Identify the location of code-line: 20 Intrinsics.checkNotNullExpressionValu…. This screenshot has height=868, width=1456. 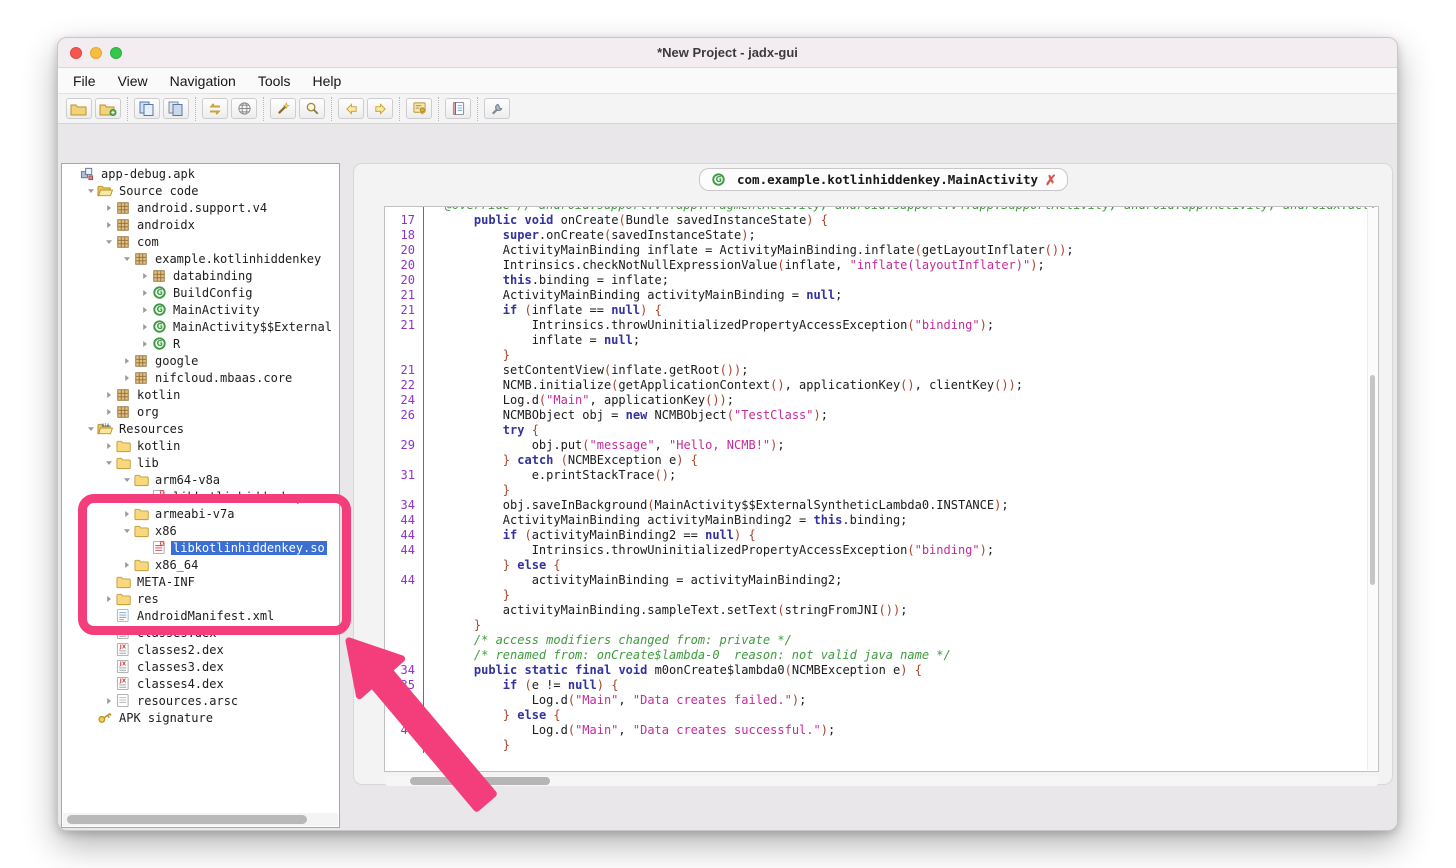
(875, 265).